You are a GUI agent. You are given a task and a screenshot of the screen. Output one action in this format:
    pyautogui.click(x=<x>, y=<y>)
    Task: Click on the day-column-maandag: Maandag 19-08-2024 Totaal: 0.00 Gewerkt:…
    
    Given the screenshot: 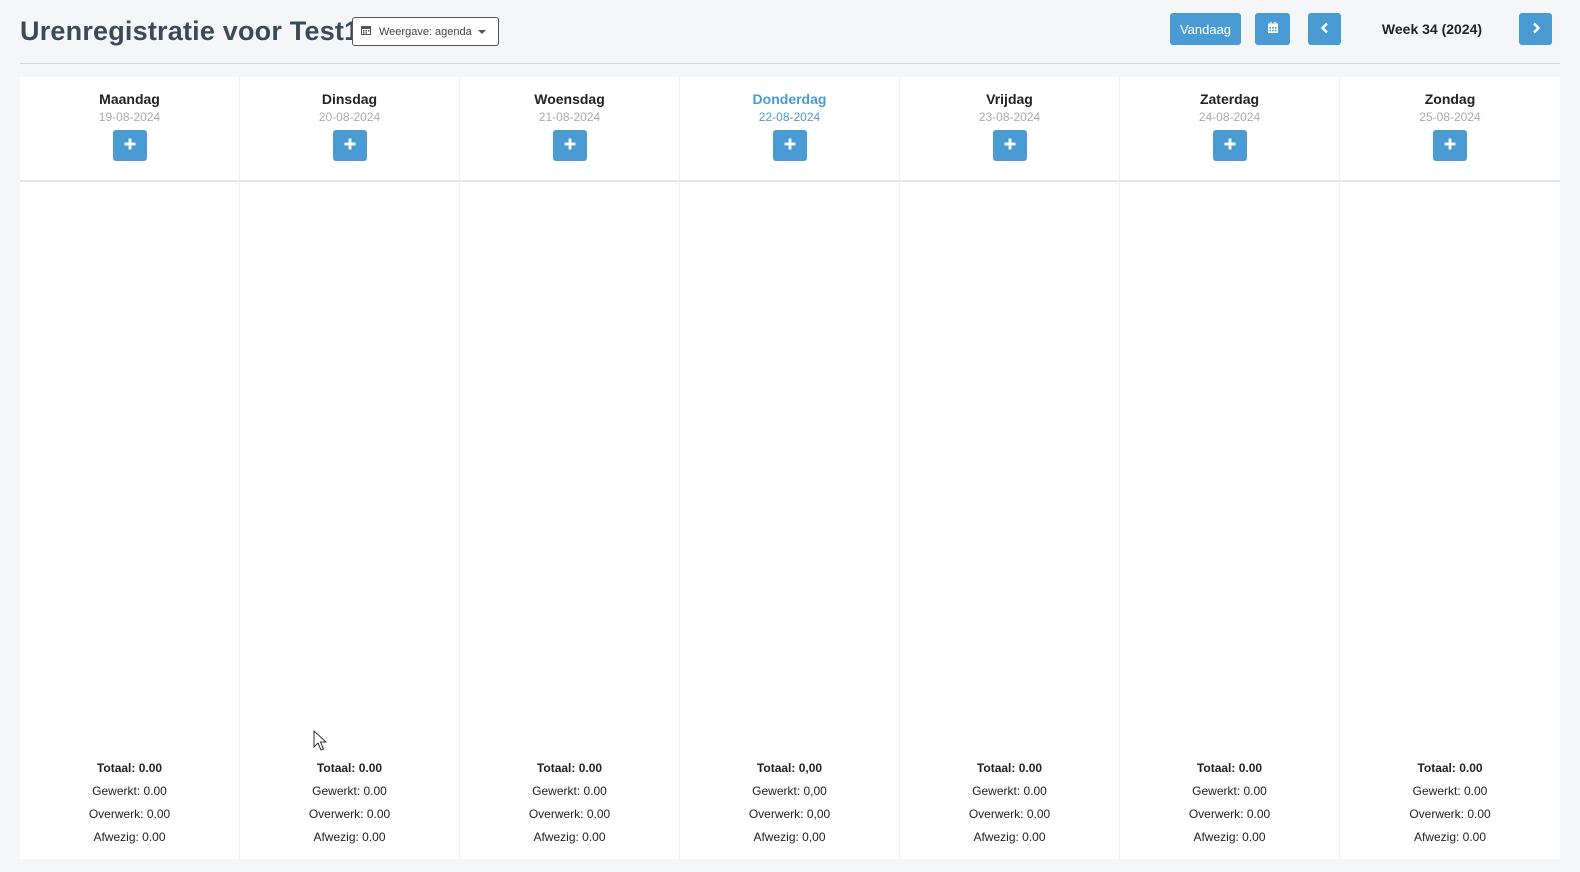 What is the action you would take?
    pyautogui.click(x=130, y=468)
    